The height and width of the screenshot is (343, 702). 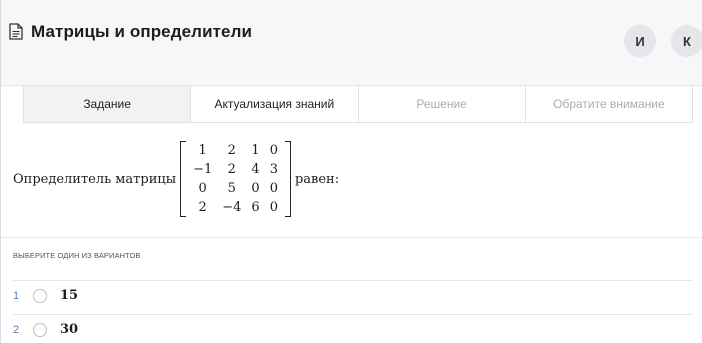 What do you see at coordinates (16, 31) in the screenshot?
I see `document-icon` at bounding box center [16, 31].